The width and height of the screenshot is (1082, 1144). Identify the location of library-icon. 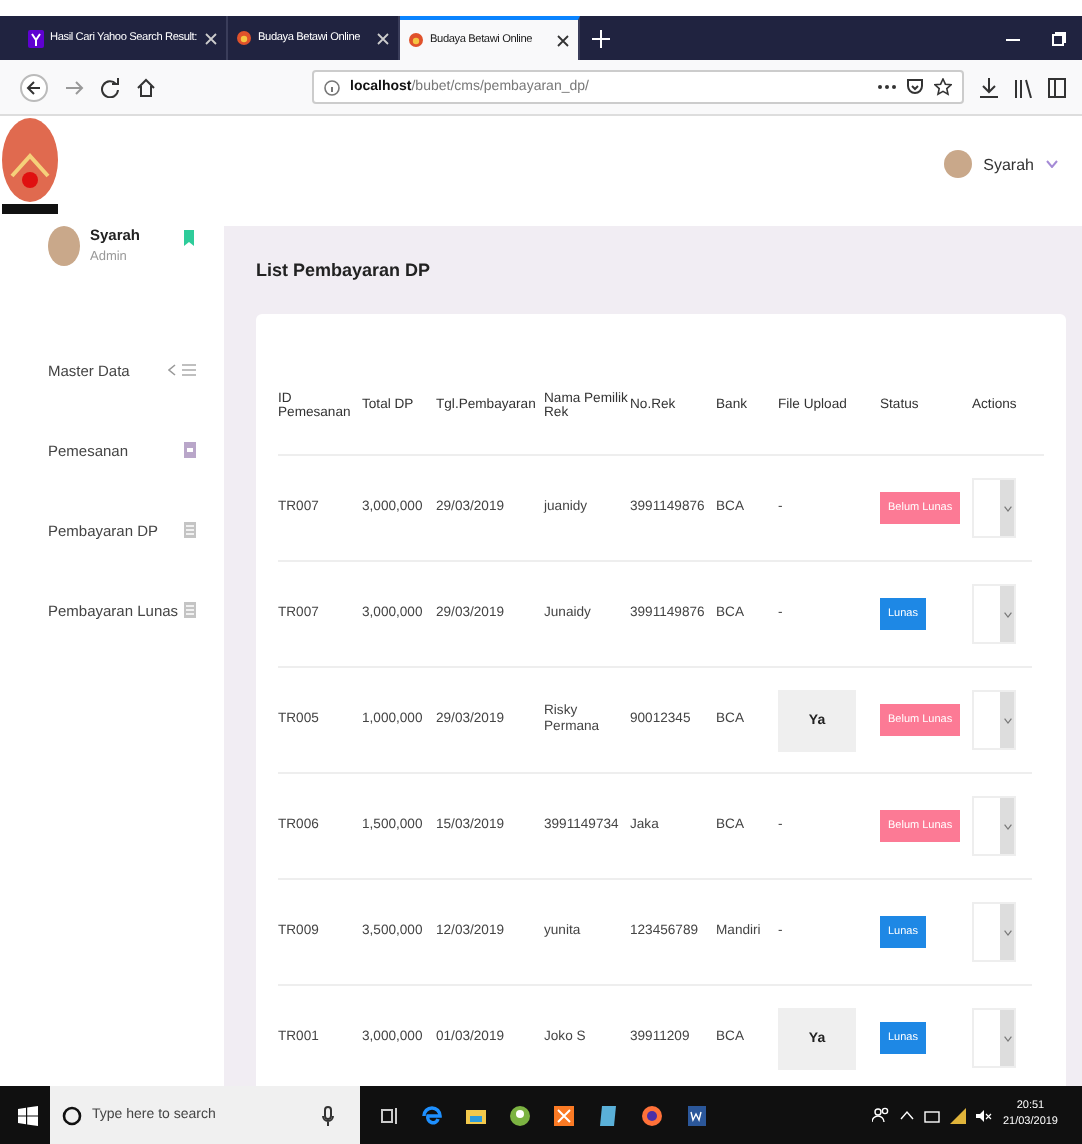
(1023, 87).